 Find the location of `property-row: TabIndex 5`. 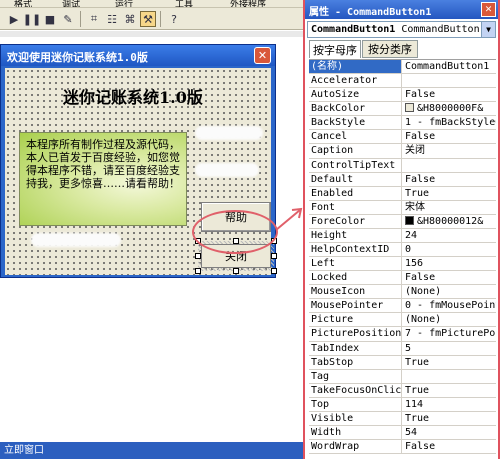

property-row: TabIndex 5 is located at coordinates (402, 348).